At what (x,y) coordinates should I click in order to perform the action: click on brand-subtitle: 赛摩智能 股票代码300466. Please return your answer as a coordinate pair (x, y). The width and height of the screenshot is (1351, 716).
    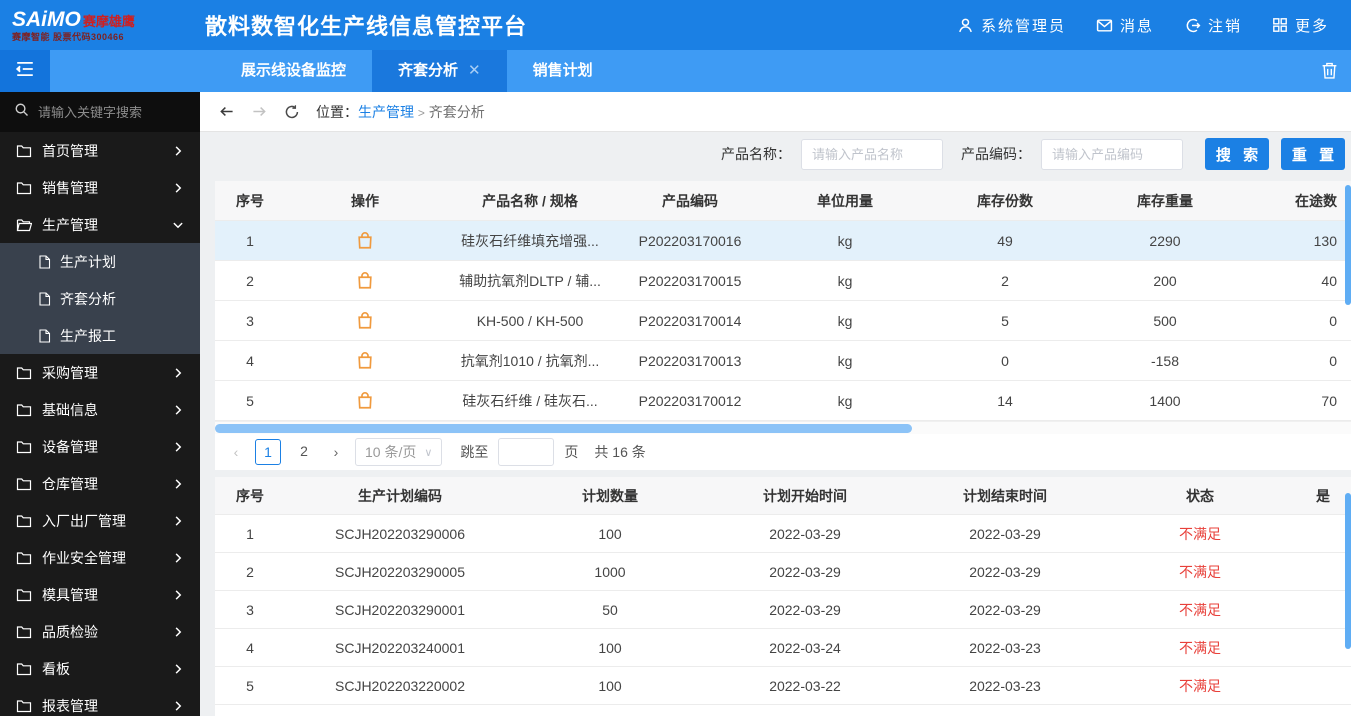
    Looking at the image, I should click on (68, 36).